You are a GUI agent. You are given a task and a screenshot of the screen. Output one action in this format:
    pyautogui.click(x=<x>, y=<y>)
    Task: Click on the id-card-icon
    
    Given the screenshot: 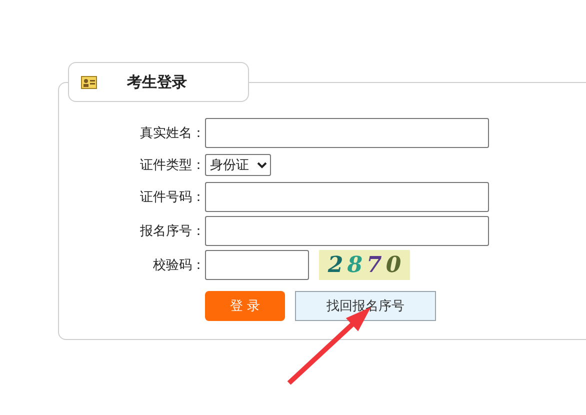 What is the action you would take?
    pyautogui.click(x=89, y=82)
    